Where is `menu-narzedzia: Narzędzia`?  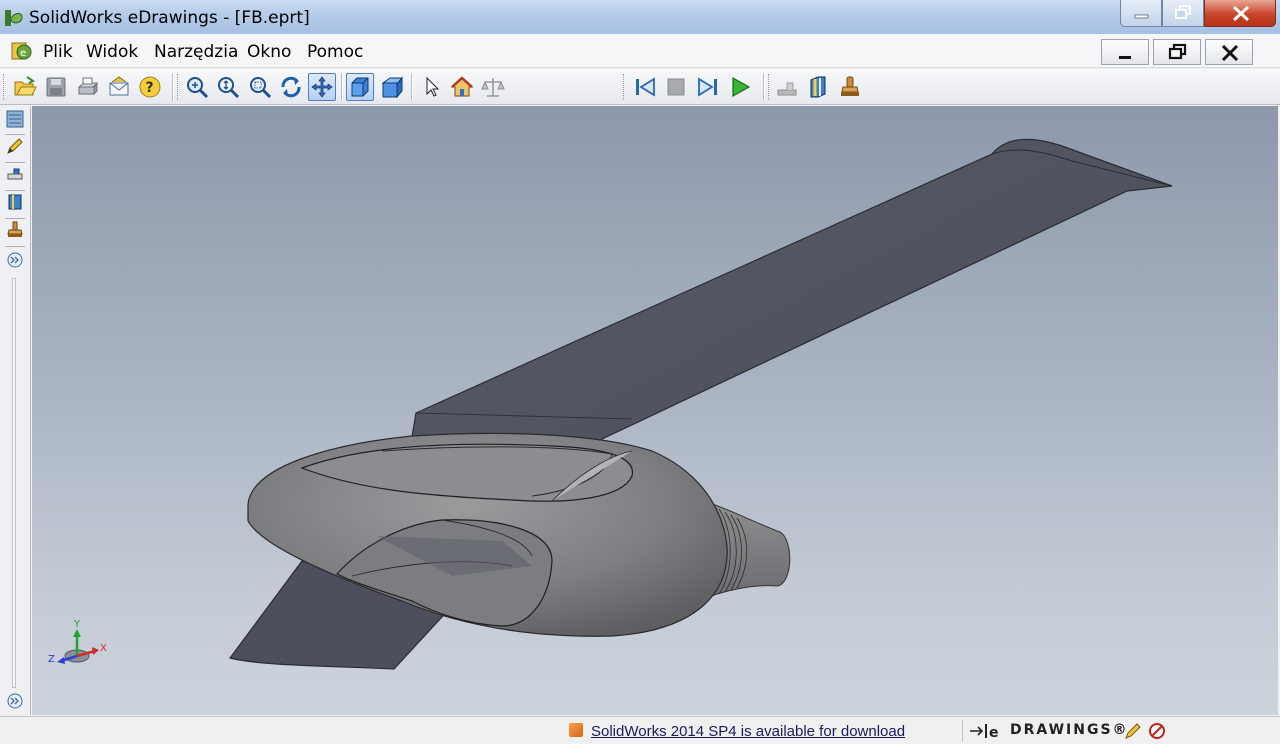 menu-narzedzia: Narzędzia is located at coordinates (196, 52).